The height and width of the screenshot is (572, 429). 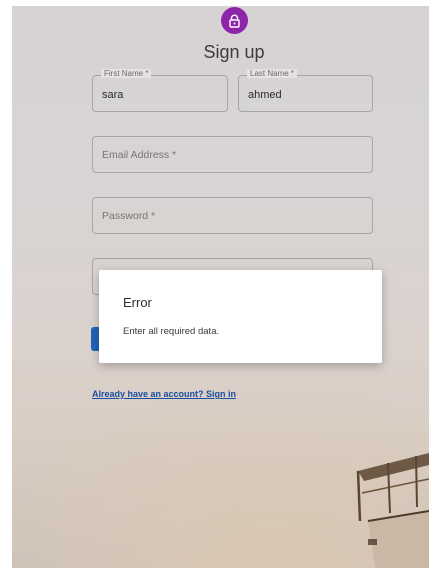 What do you see at coordinates (139, 155) in the screenshot?
I see `email-placeholder: Email Address *` at bounding box center [139, 155].